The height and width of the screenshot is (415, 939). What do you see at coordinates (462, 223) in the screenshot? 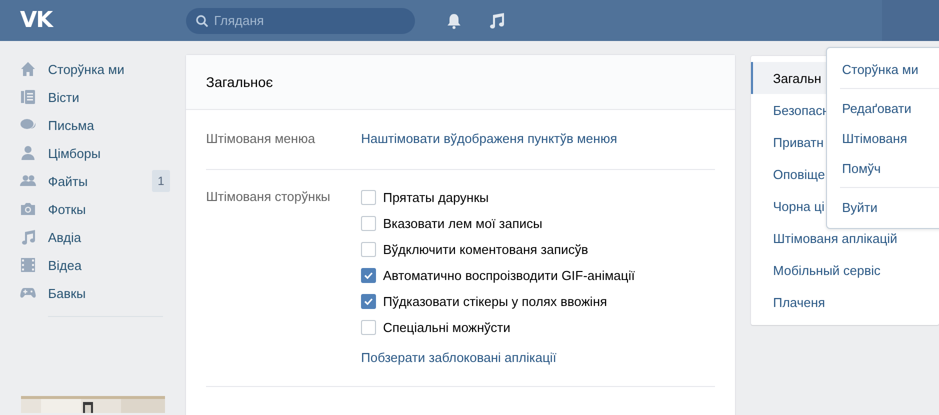
I see `checkbox-label: Вказовати лем мої записы` at bounding box center [462, 223].